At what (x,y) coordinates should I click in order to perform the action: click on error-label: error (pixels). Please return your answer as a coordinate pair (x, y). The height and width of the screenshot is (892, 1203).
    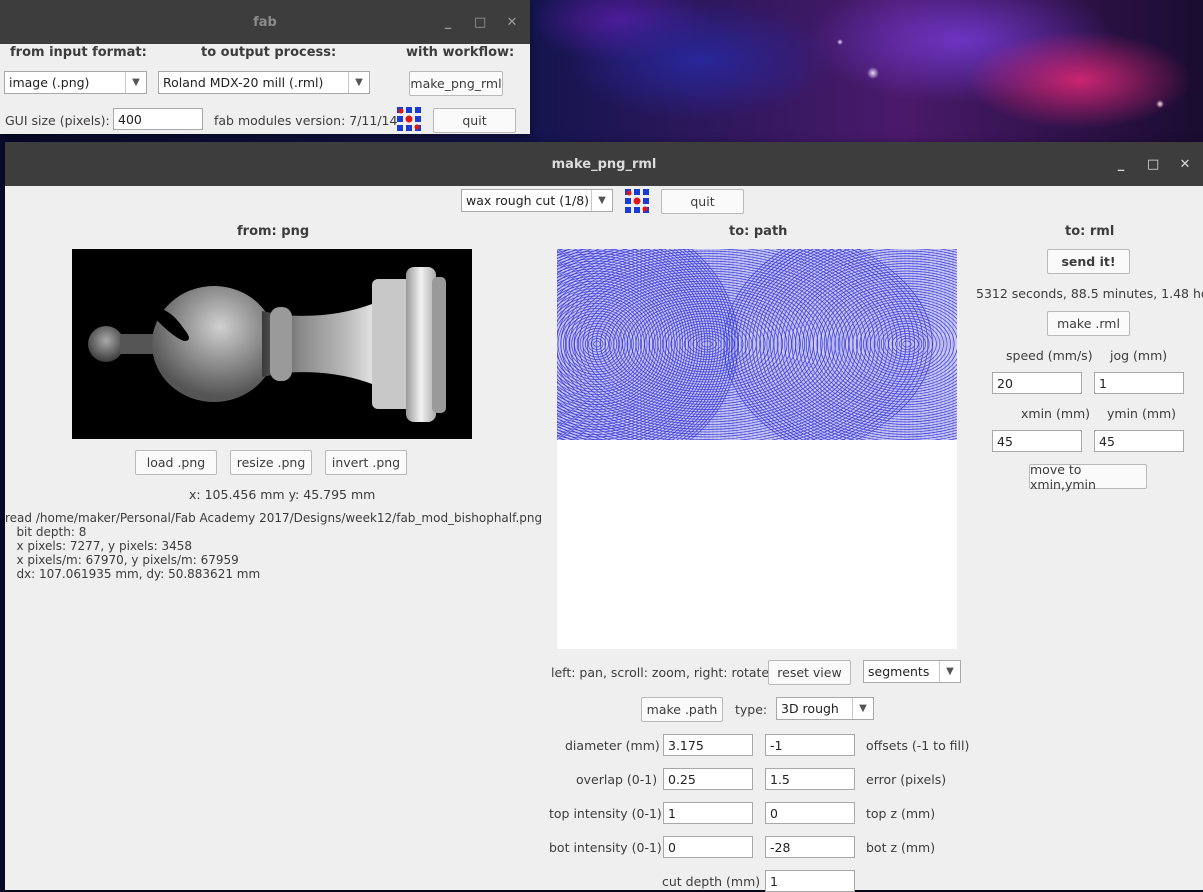
    Looking at the image, I should click on (906, 779).